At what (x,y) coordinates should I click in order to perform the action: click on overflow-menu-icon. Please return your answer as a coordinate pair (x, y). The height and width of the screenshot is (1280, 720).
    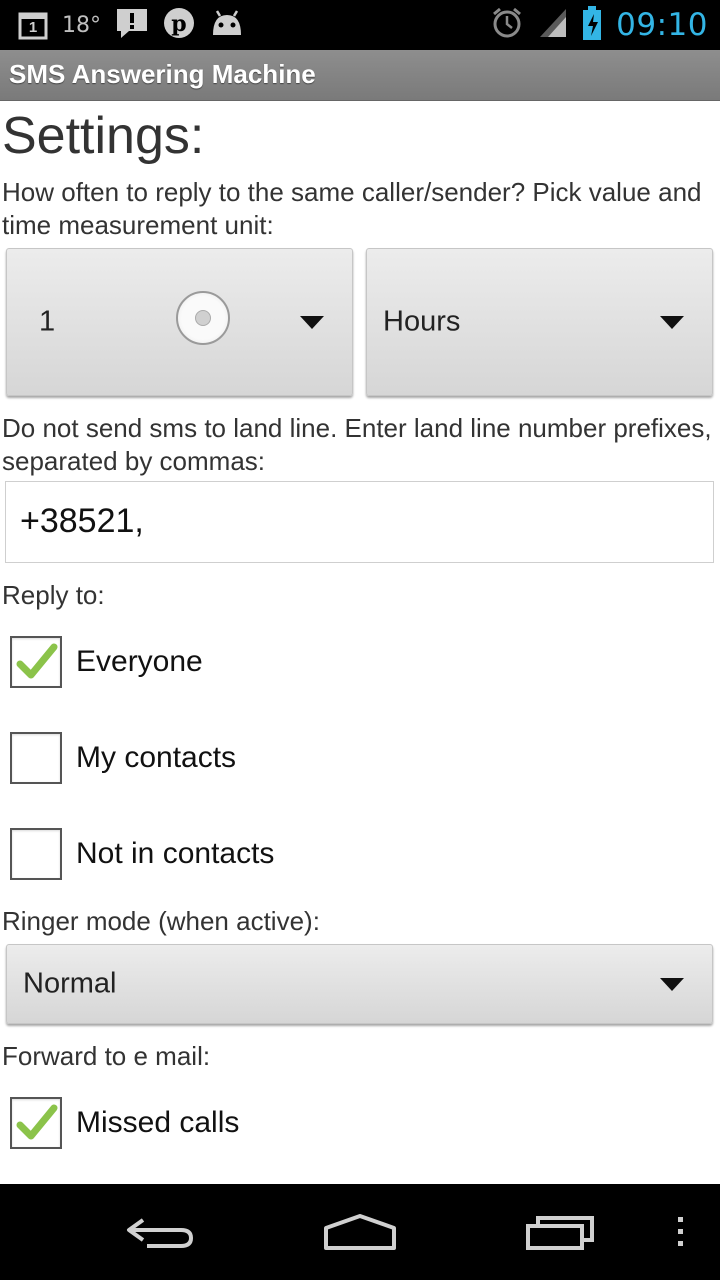
    Looking at the image, I should click on (680, 1231).